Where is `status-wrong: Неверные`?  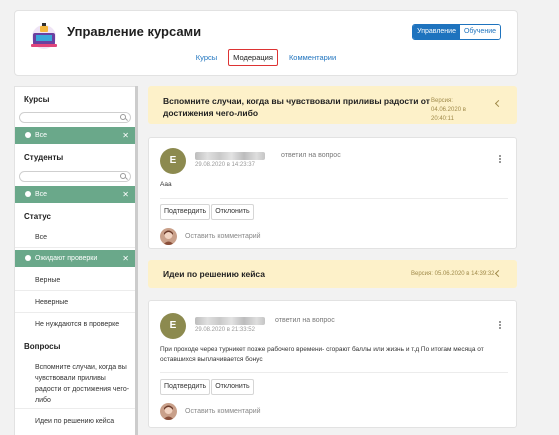
status-wrong: Неверные is located at coordinates (51, 303).